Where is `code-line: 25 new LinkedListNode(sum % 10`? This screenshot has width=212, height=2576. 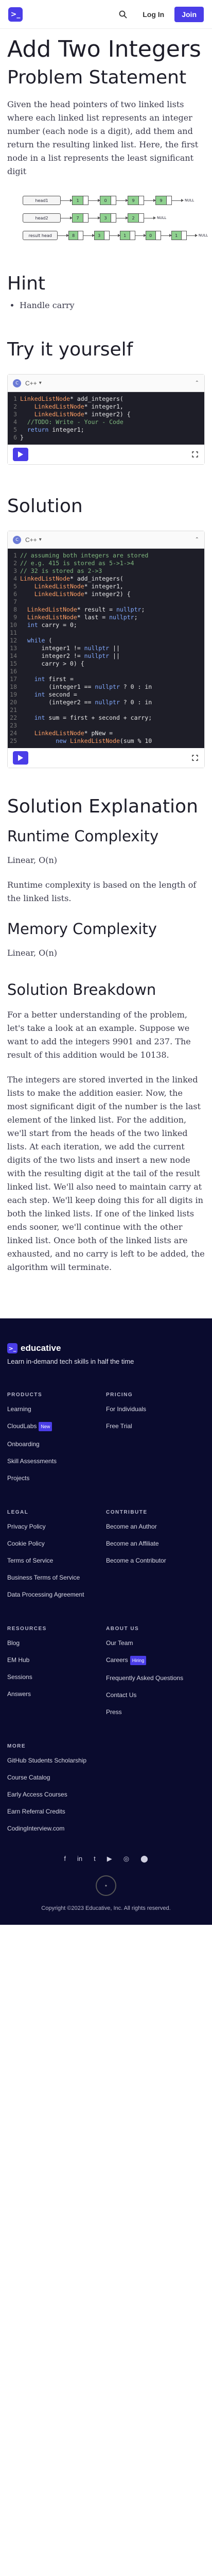 code-line: 25 new LinkedListNode(sum % 10 is located at coordinates (106, 741).